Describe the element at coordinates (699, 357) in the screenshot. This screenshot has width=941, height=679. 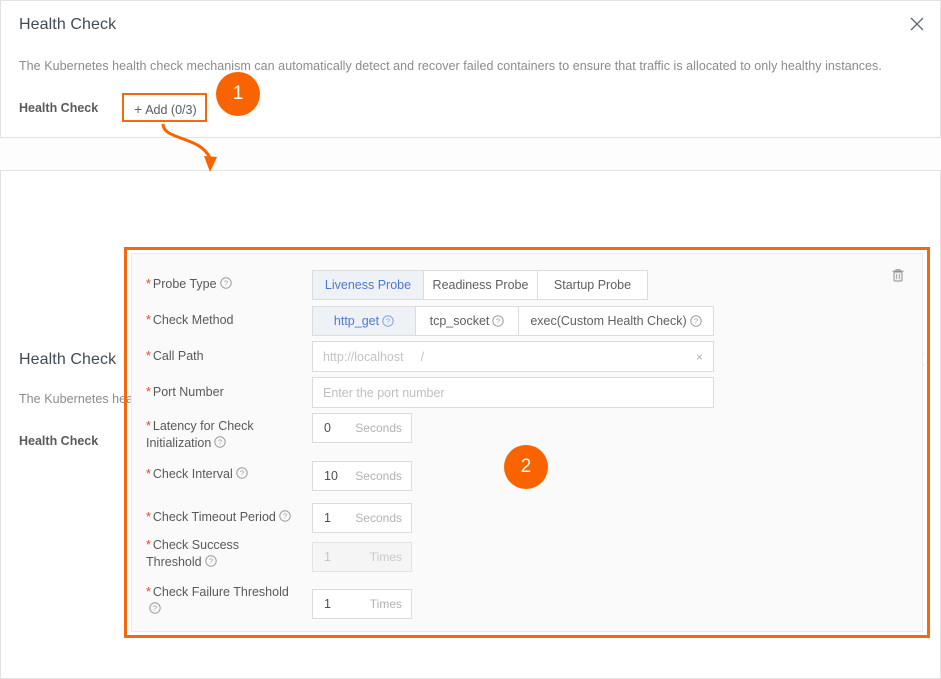
I see `clear-icon: ×` at that location.